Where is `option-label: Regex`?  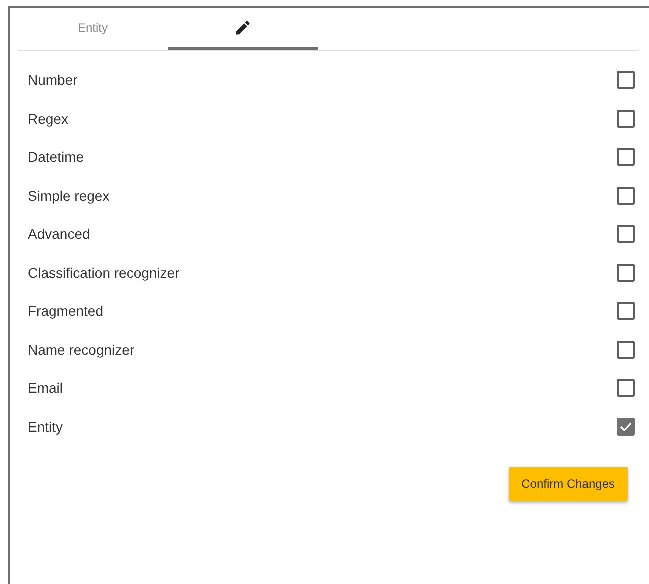 option-label: Regex is located at coordinates (48, 118).